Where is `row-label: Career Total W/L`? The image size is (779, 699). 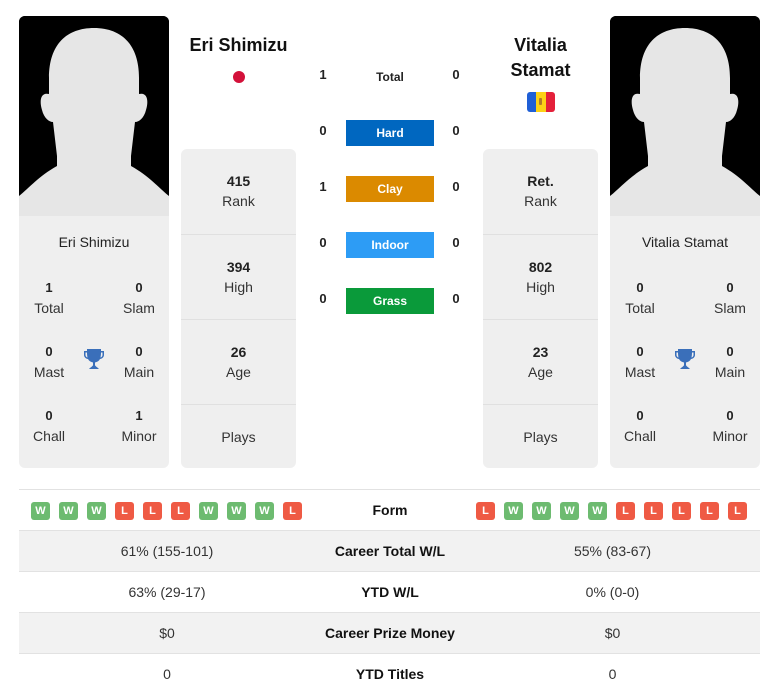
row-label: Career Total W/L is located at coordinates (390, 551).